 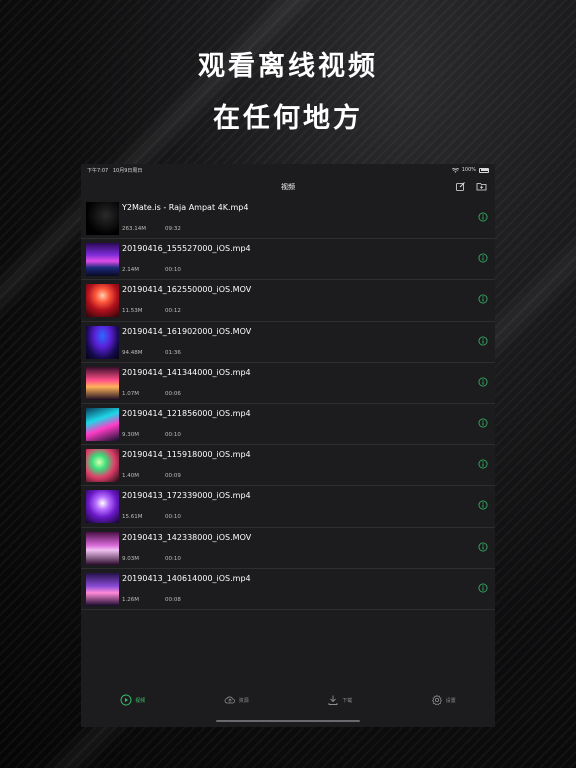 What do you see at coordinates (481, 186) in the screenshot?
I see `add-folder-icon` at bounding box center [481, 186].